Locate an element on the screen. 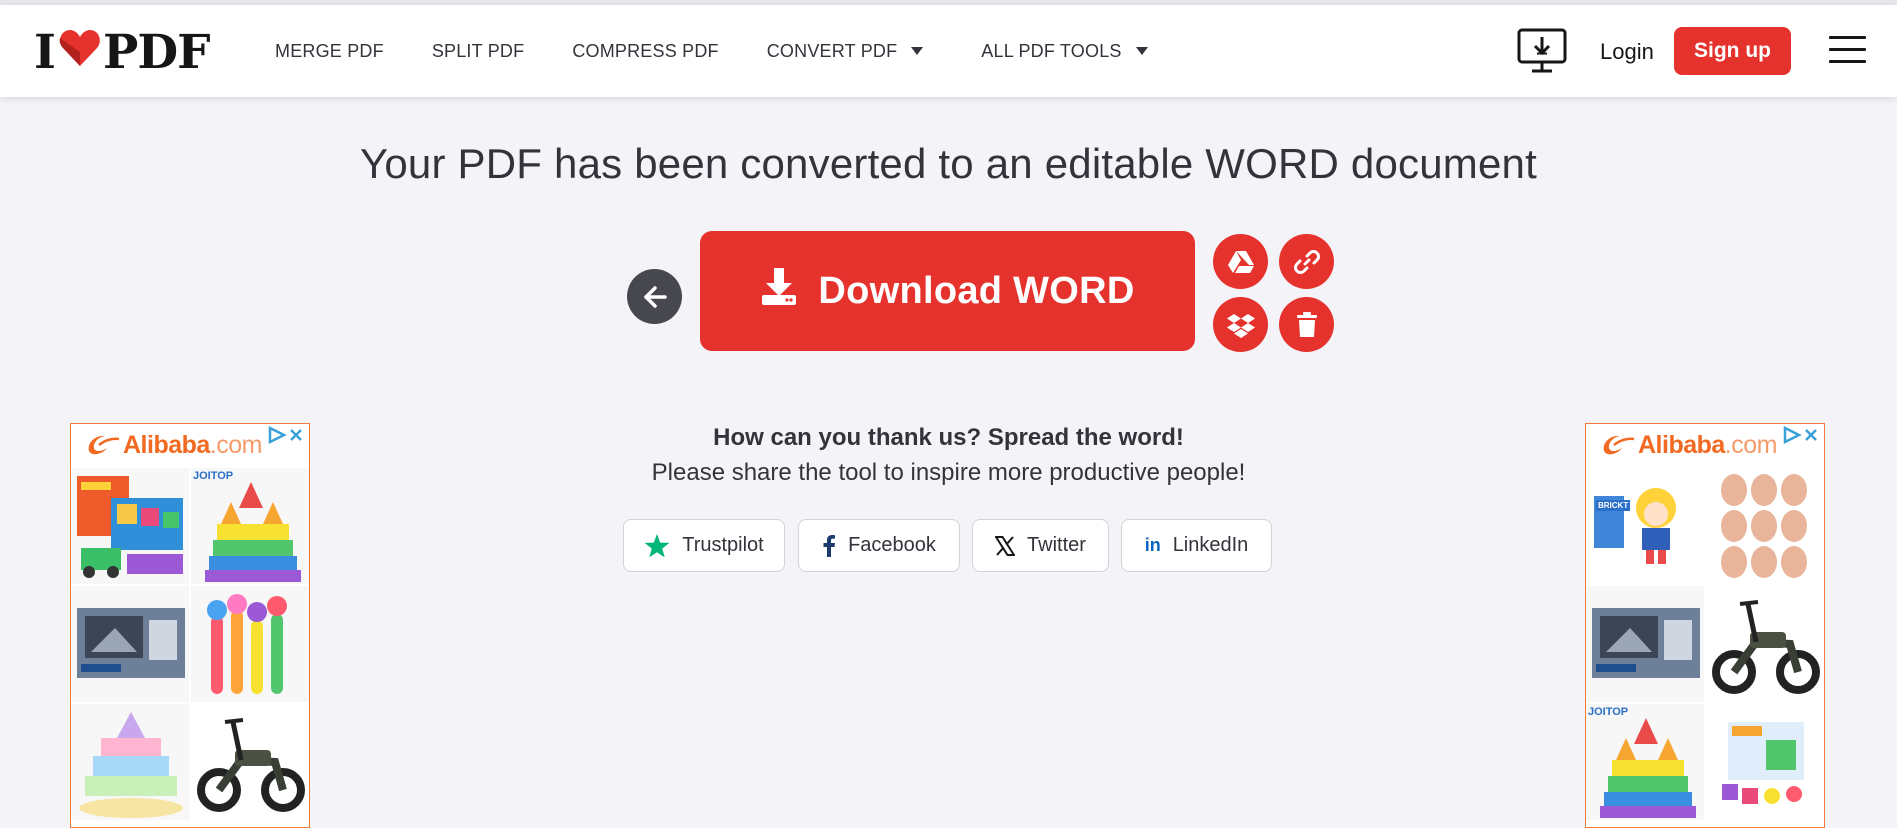 The width and height of the screenshot is (1897, 828). link-icon is located at coordinates (1306, 261).